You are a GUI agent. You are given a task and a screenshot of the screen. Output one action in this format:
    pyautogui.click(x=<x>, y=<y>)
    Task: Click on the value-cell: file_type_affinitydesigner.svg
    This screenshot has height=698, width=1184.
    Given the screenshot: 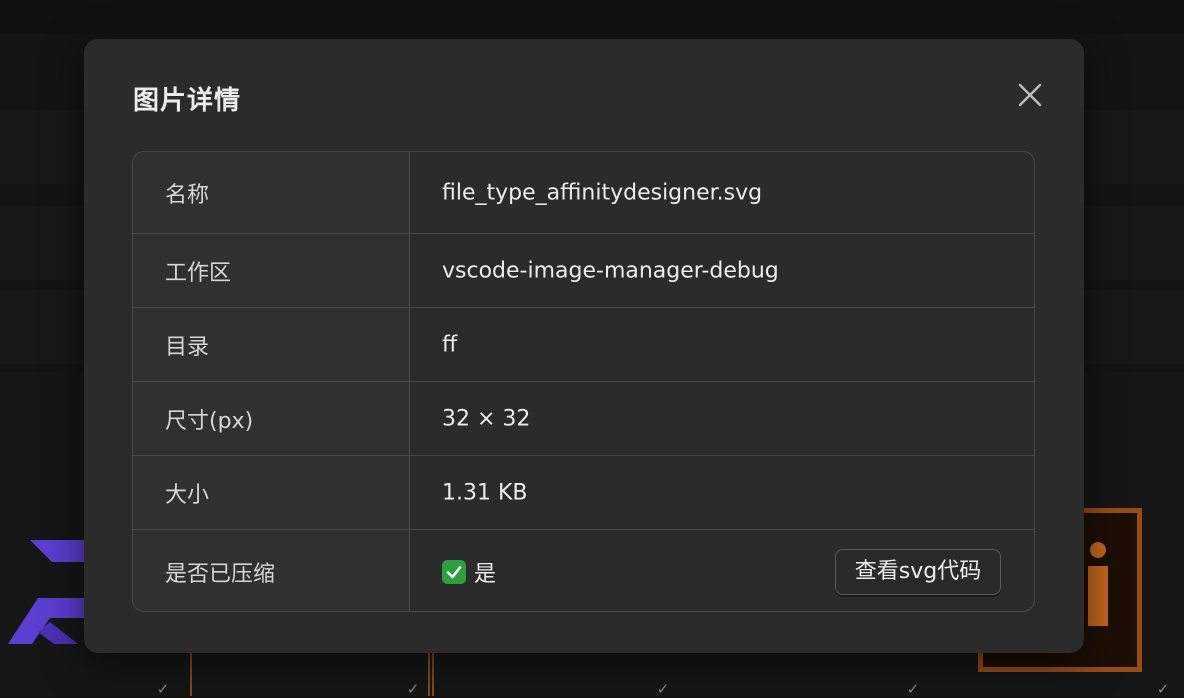 What is the action you would take?
    pyautogui.click(x=722, y=192)
    